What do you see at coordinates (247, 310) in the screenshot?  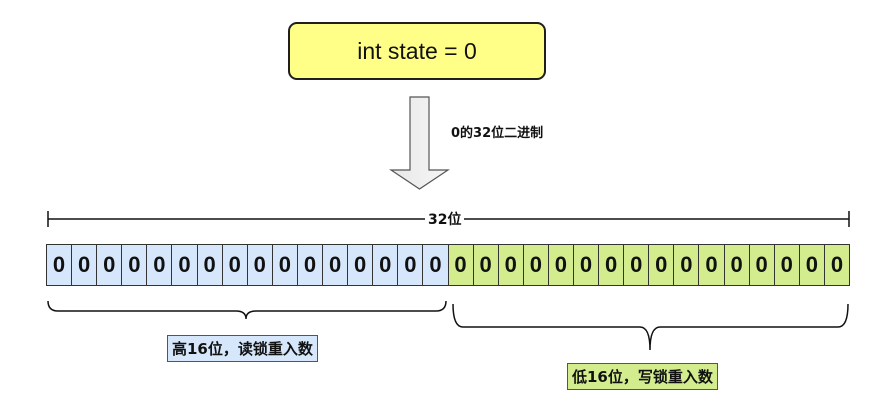 I see `high-brace` at bounding box center [247, 310].